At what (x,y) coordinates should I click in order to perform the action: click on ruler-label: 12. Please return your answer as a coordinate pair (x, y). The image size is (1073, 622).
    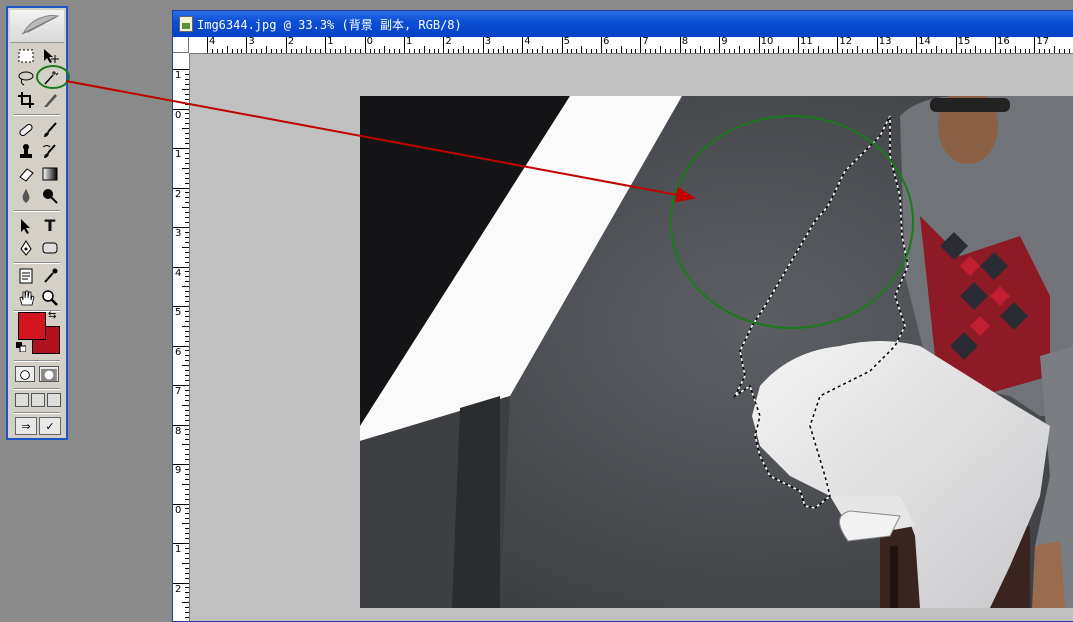
    Looking at the image, I should click on (846, 42).